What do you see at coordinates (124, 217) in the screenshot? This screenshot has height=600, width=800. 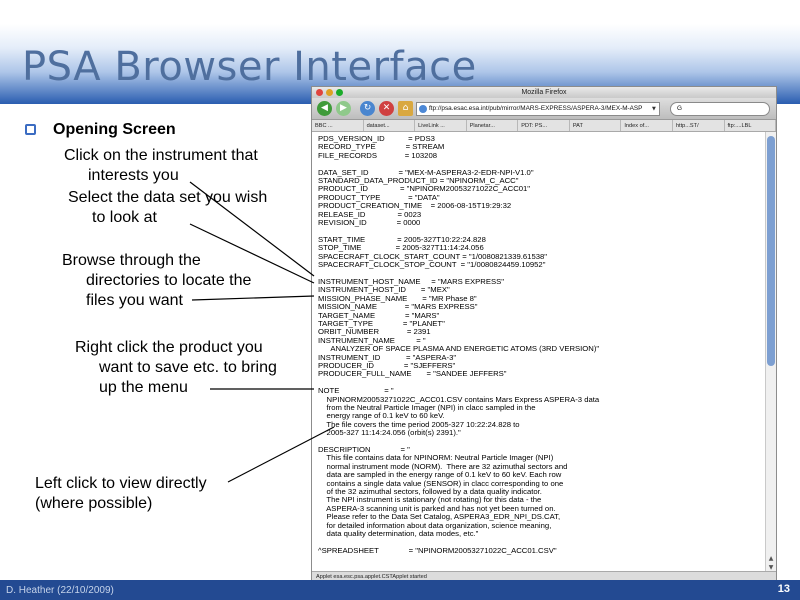 I see `note-line: to look at` at bounding box center [124, 217].